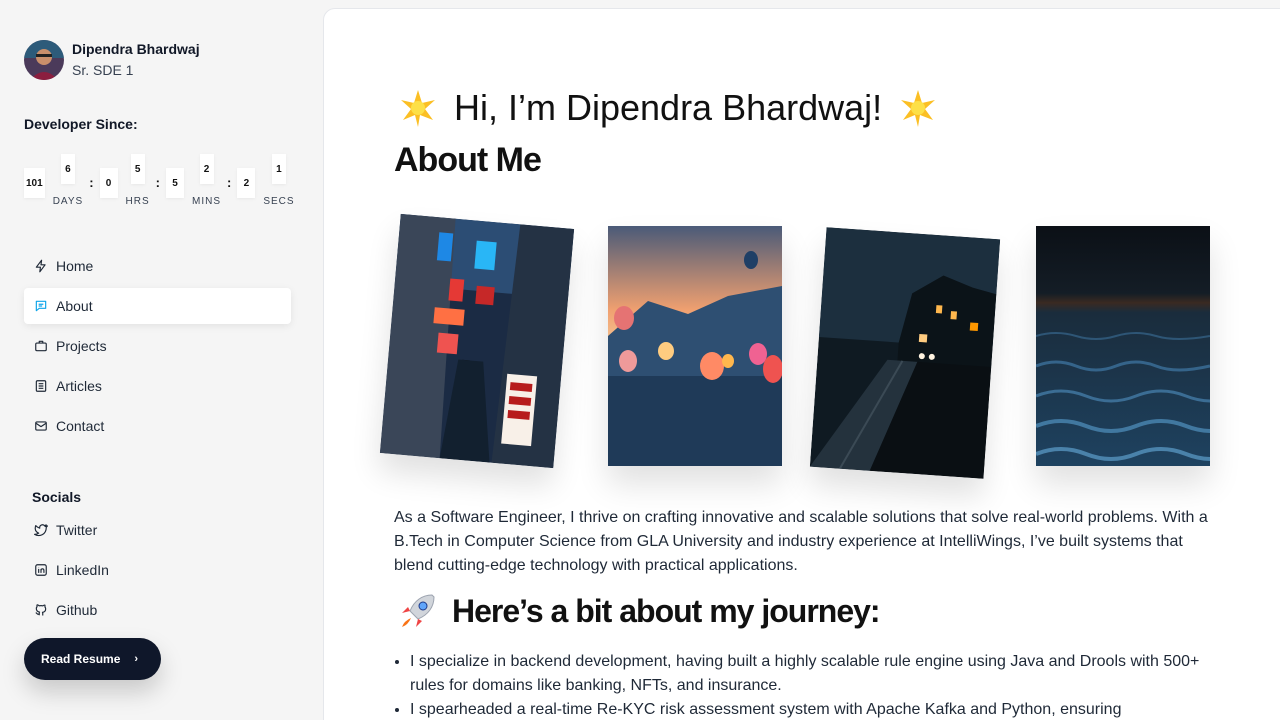 The image size is (1280, 720). Describe the element at coordinates (81, 659) in the screenshot. I see `read-resume-label: Read Resume` at that location.